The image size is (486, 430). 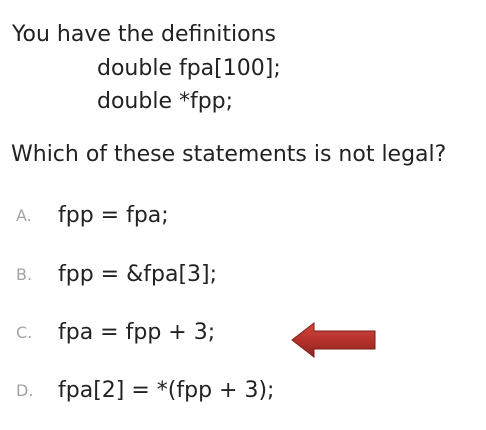 I want to click on option-statement: fpa[2] = *(fpp + 3);, so click(x=166, y=390).